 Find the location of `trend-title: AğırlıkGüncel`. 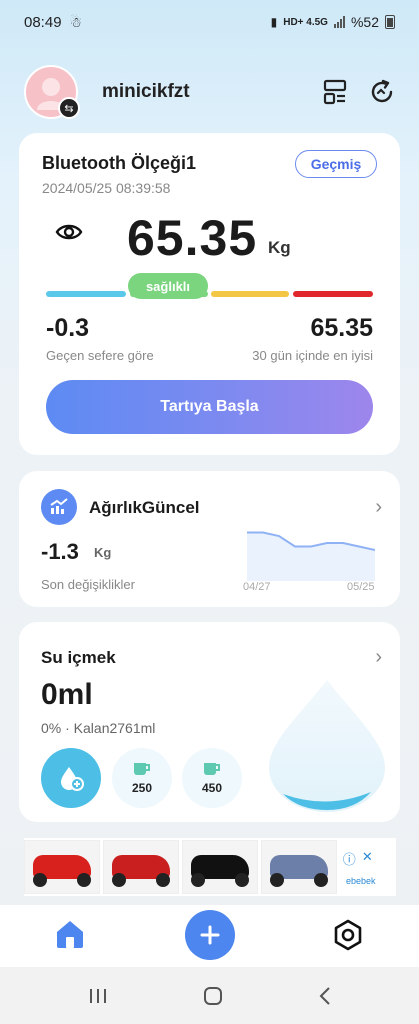

trend-title: AğırlıkGüncel is located at coordinates (144, 507).